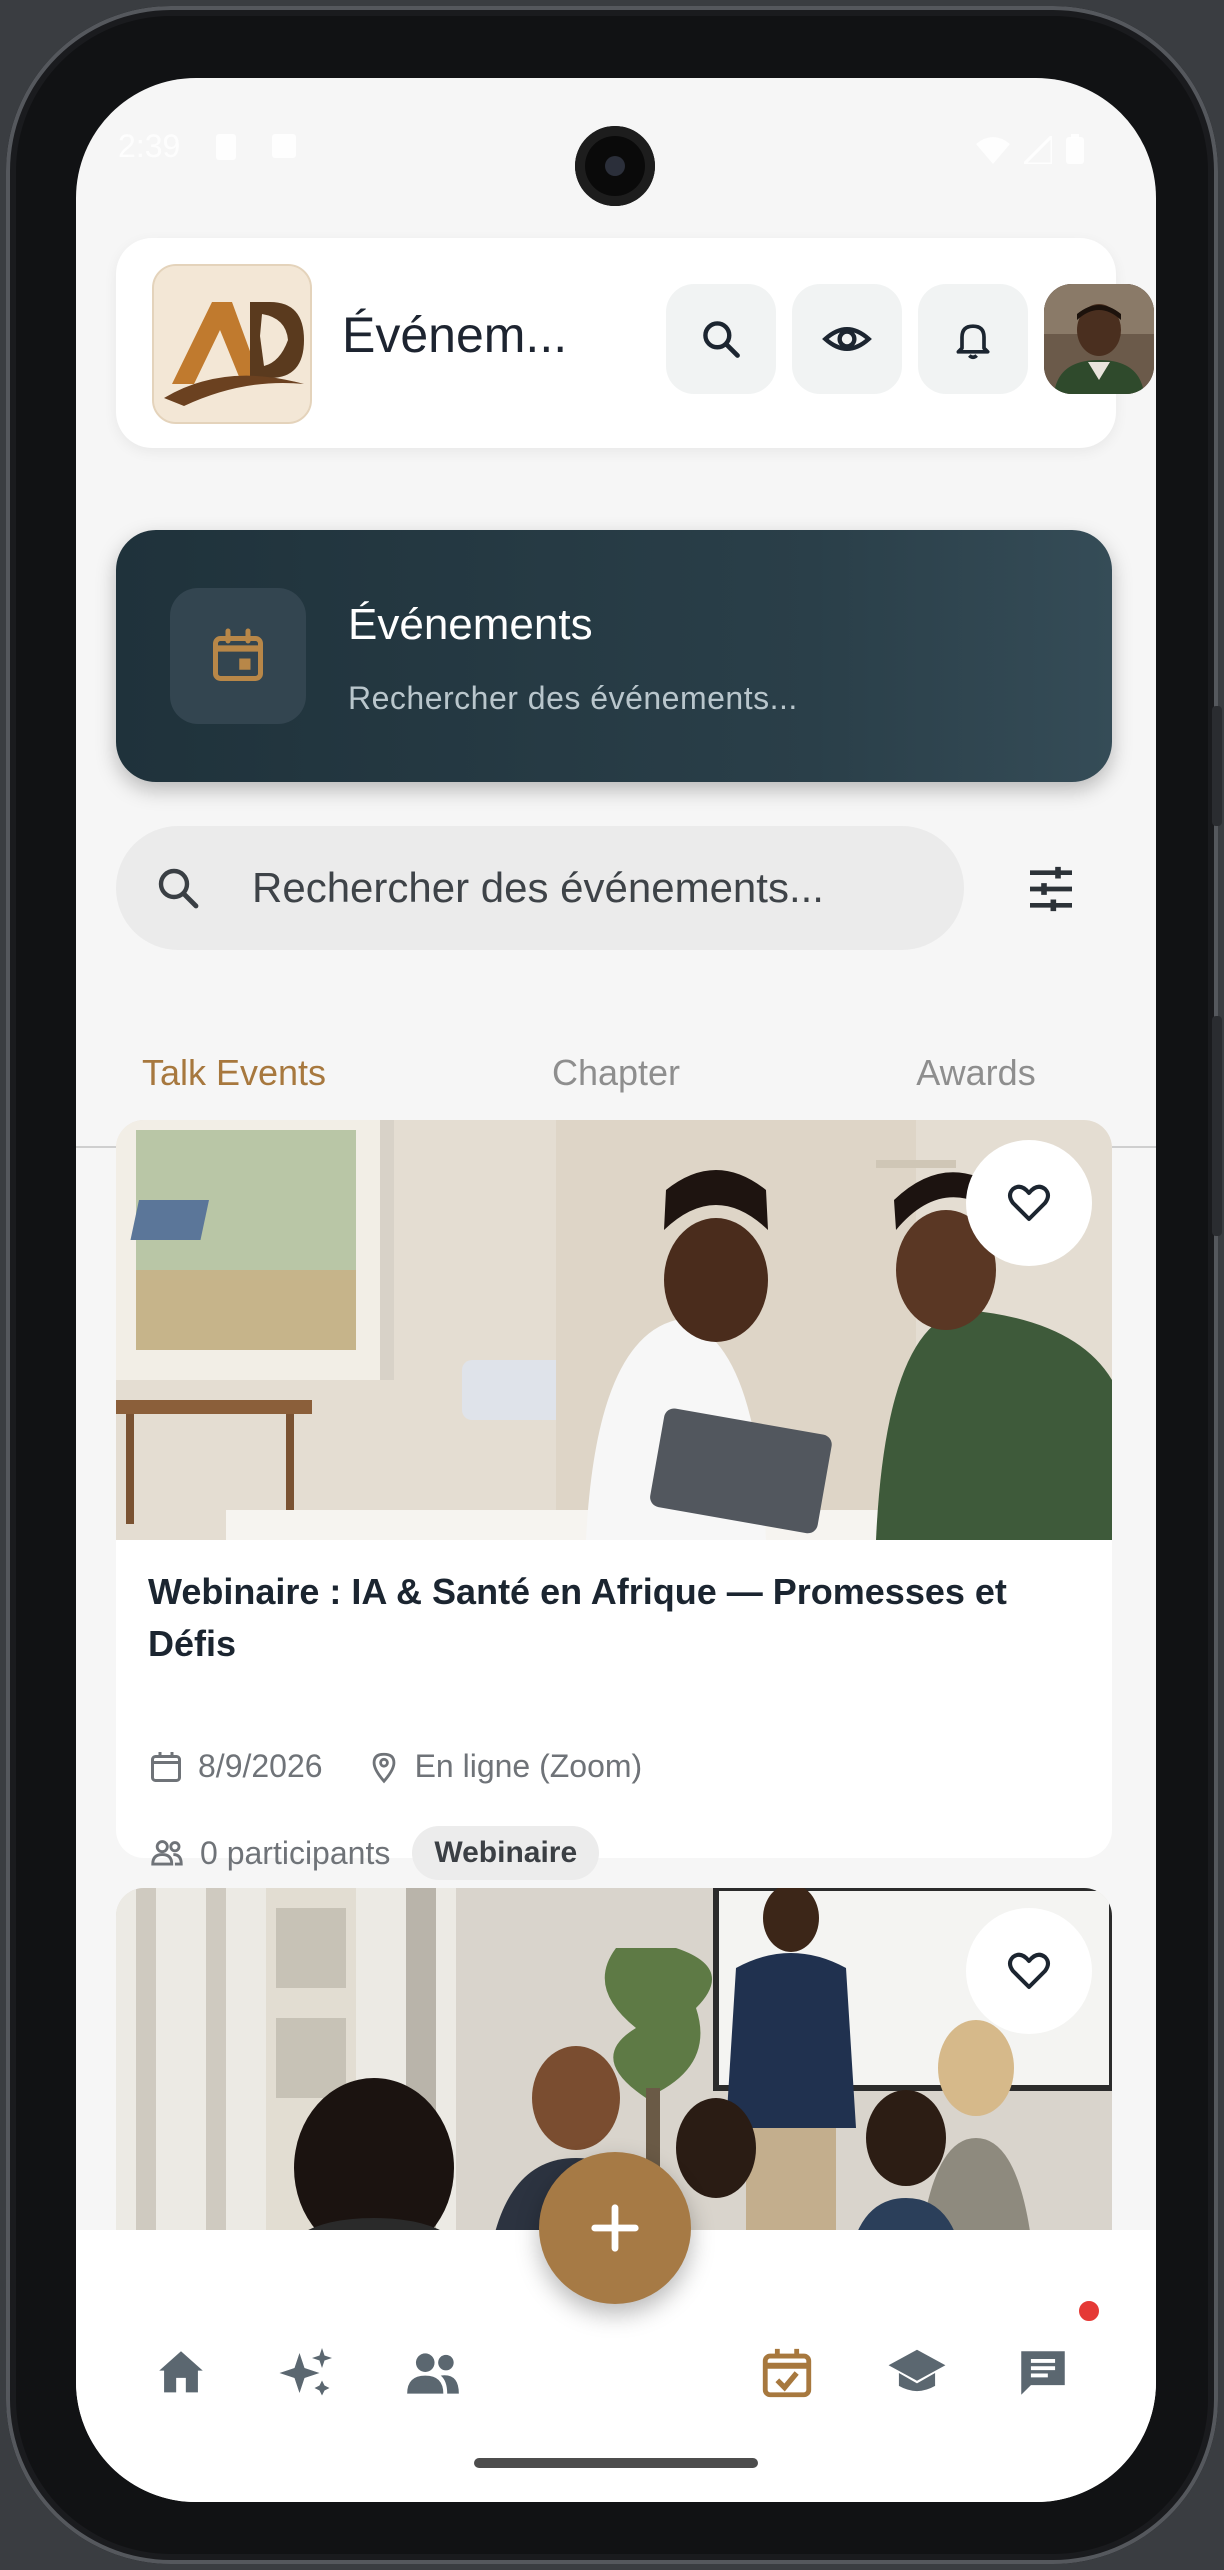  I want to click on tab-talk-events: Talk Events, so click(235, 1073).